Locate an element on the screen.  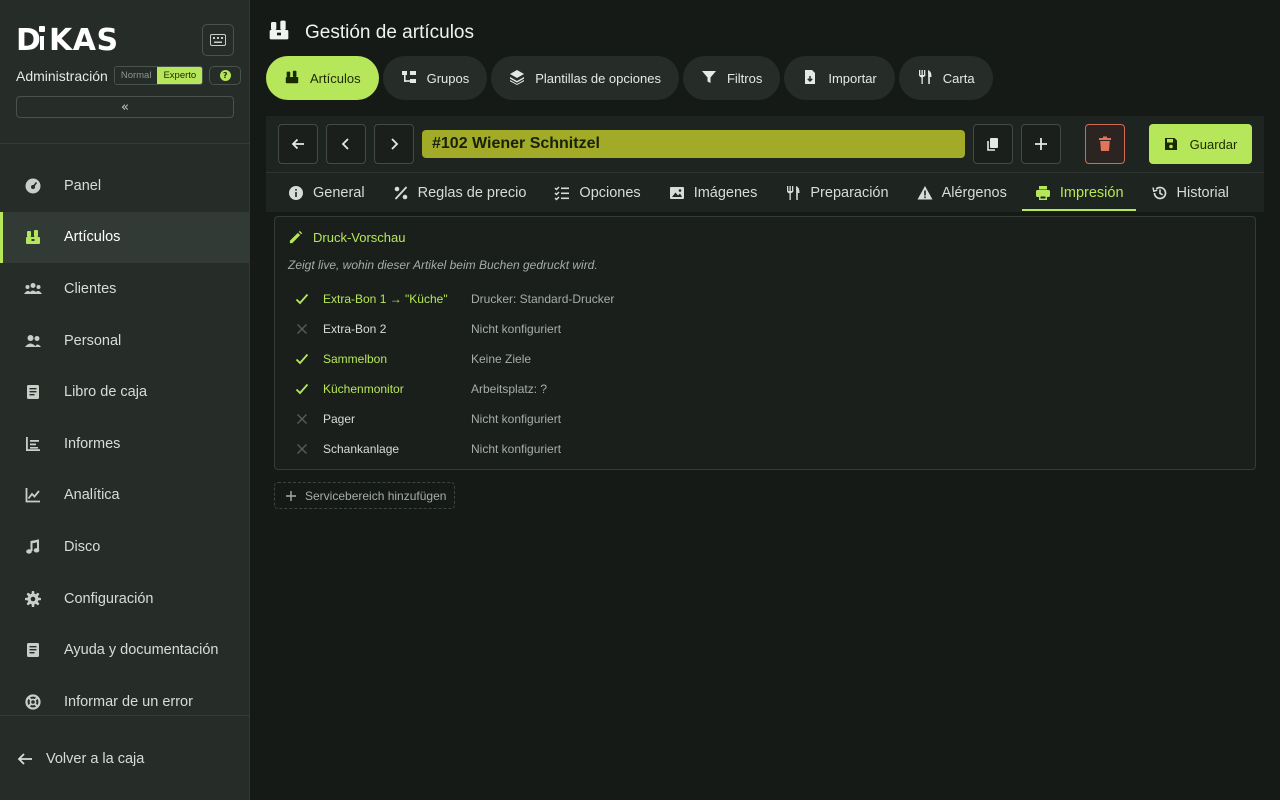
subtab-historial: Historial is located at coordinates (1190, 192).